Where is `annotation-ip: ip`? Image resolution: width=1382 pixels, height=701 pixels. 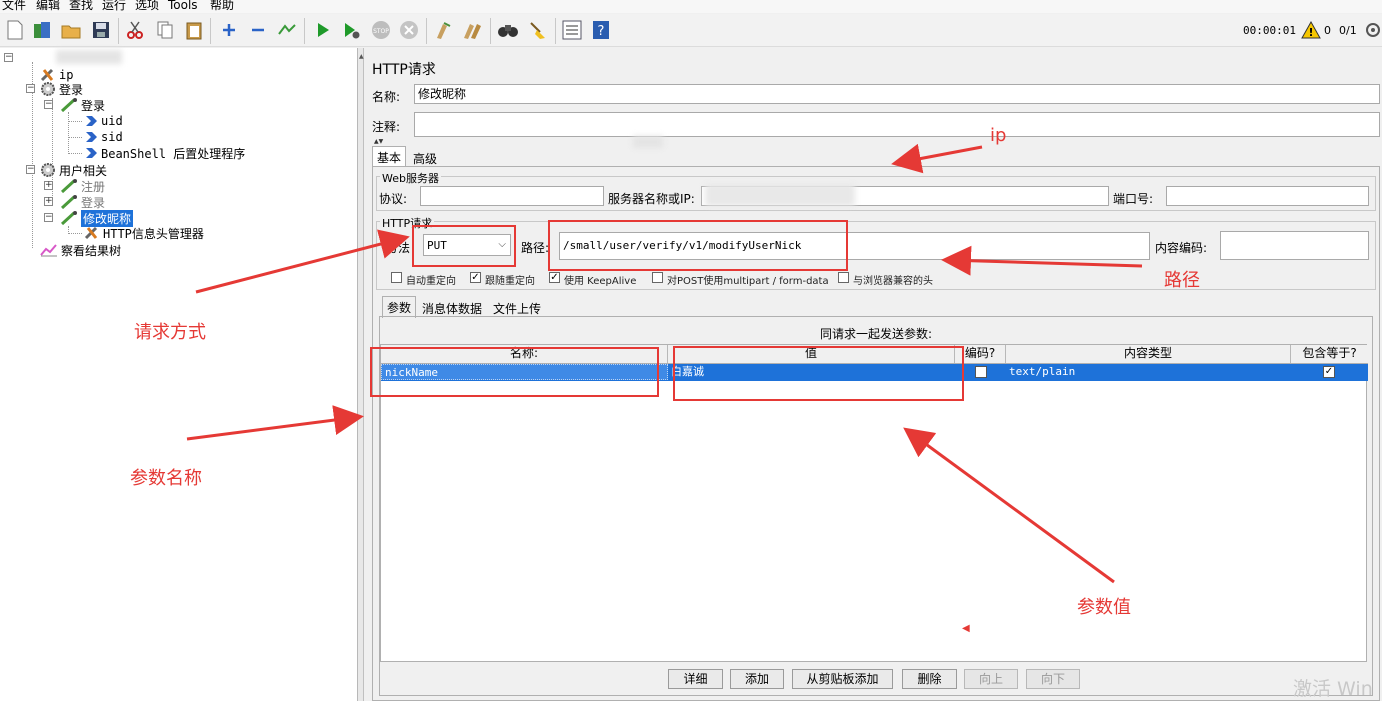 annotation-ip: ip is located at coordinates (998, 135).